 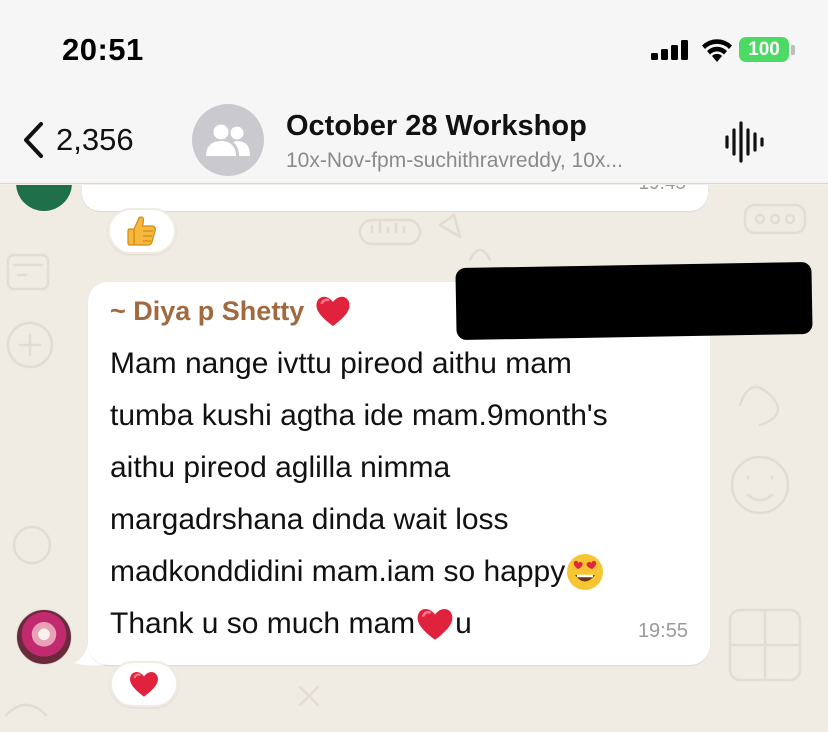 I want to click on message-line: aithu pireod aglilla nimma, so click(x=280, y=467).